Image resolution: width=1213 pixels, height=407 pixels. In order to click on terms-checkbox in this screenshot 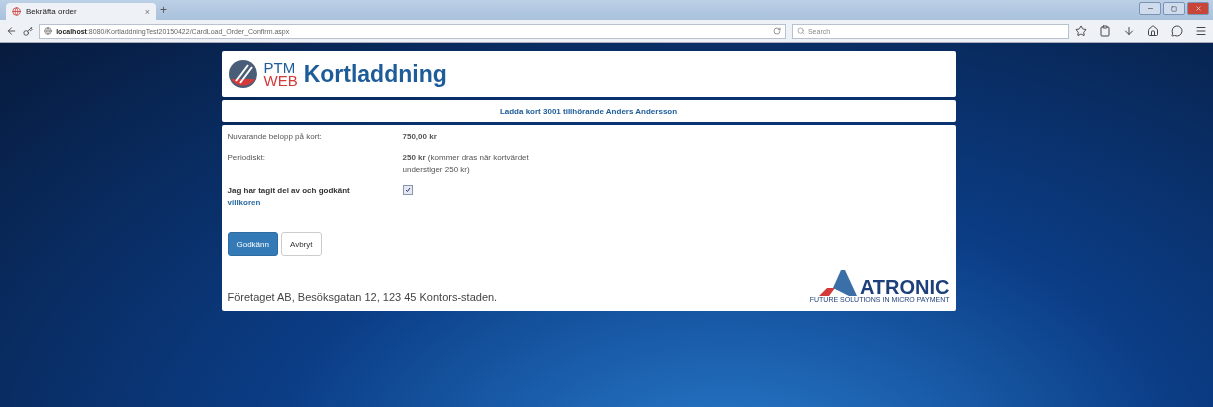, I will do `click(407, 190)`.